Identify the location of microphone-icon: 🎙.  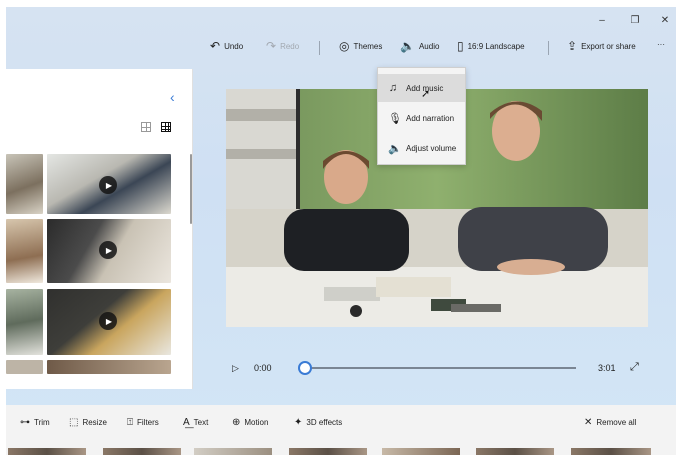
(395, 118).